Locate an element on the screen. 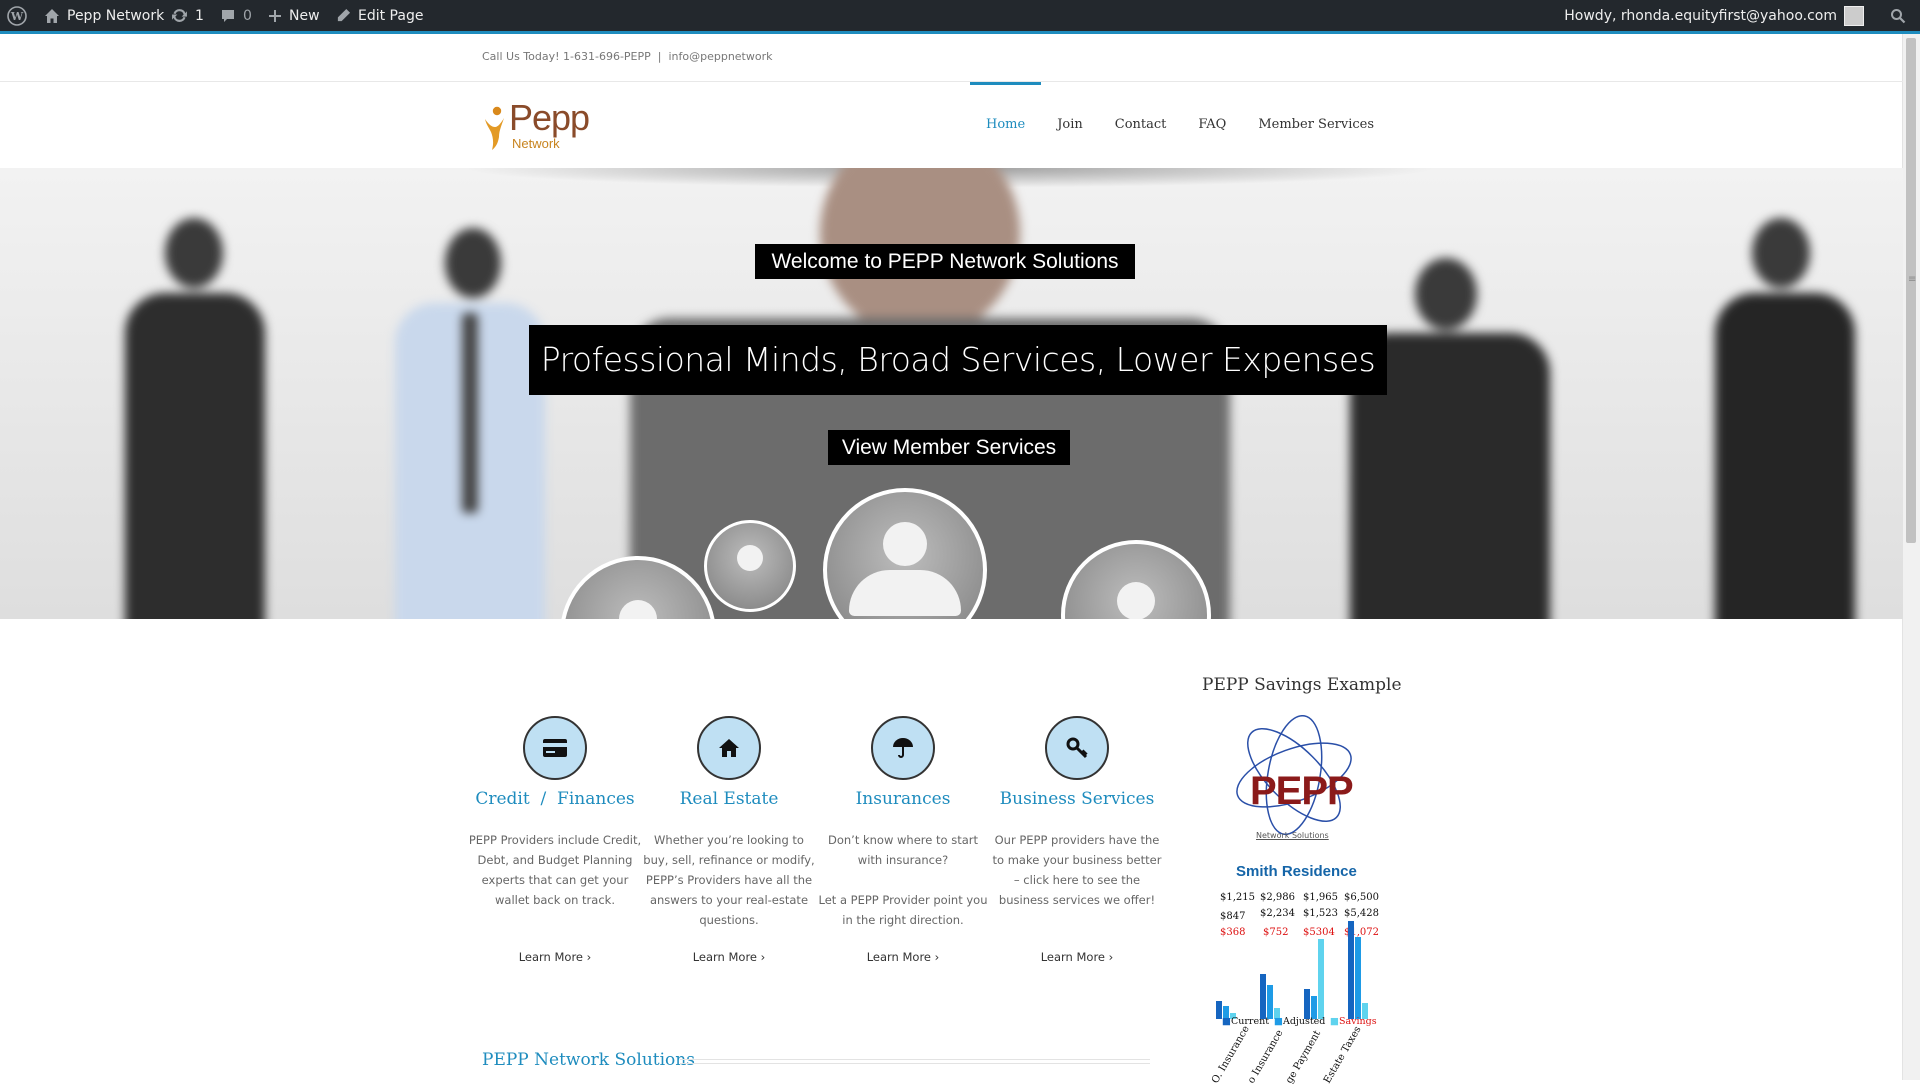 This screenshot has height=1086, width=1920. service-title: Insurances is located at coordinates (903, 799).